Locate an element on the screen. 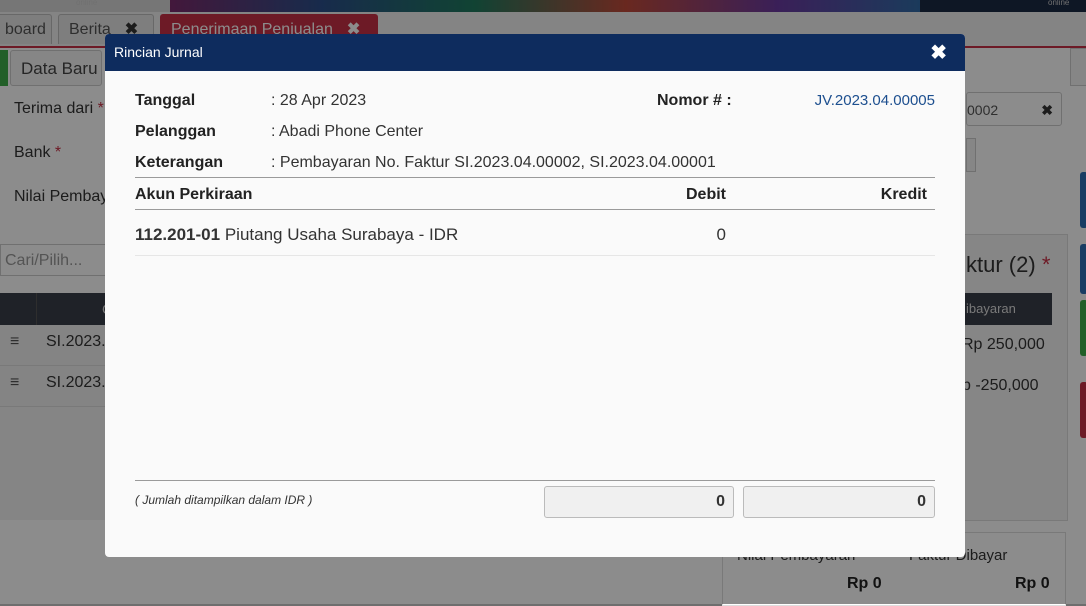 The height and width of the screenshot is (606, 1086). journal-number: JV.2023.04.00005 is located at coordinates (874, 100).